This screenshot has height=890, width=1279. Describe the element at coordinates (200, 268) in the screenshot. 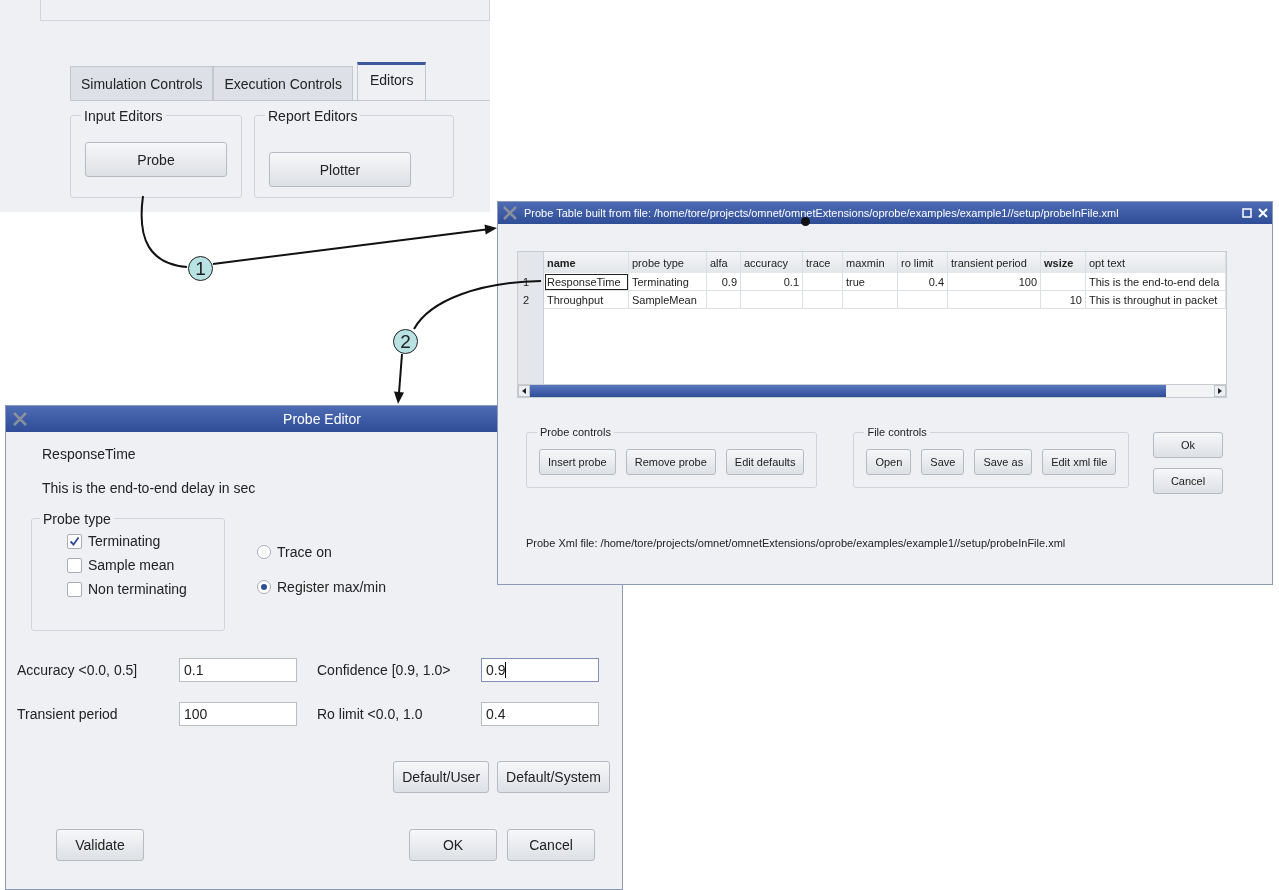

I see `step-marker: 1` at that location.